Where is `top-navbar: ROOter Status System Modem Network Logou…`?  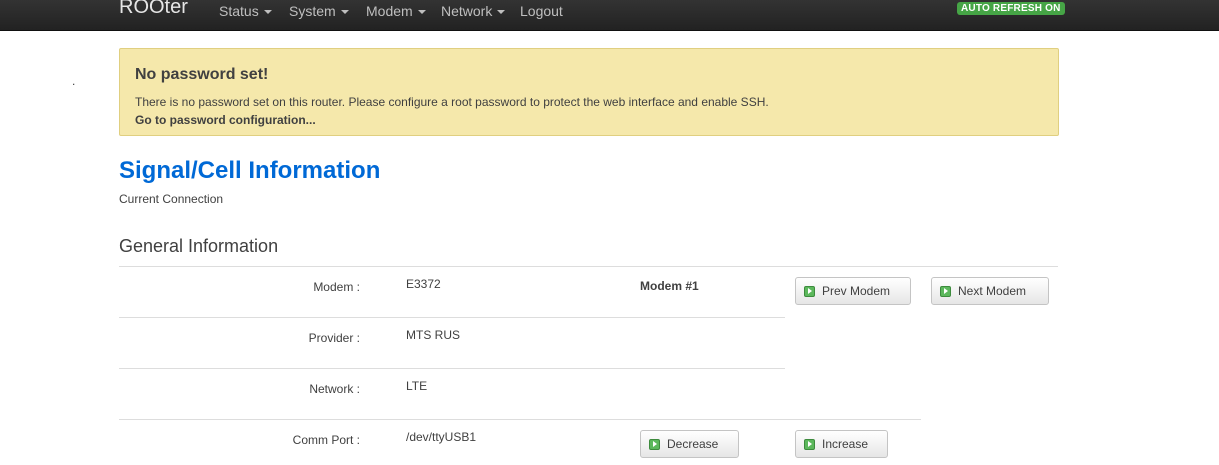 top-navbar: ROOter Status System Modem Network Logou… is located at coordinates (609, 15).